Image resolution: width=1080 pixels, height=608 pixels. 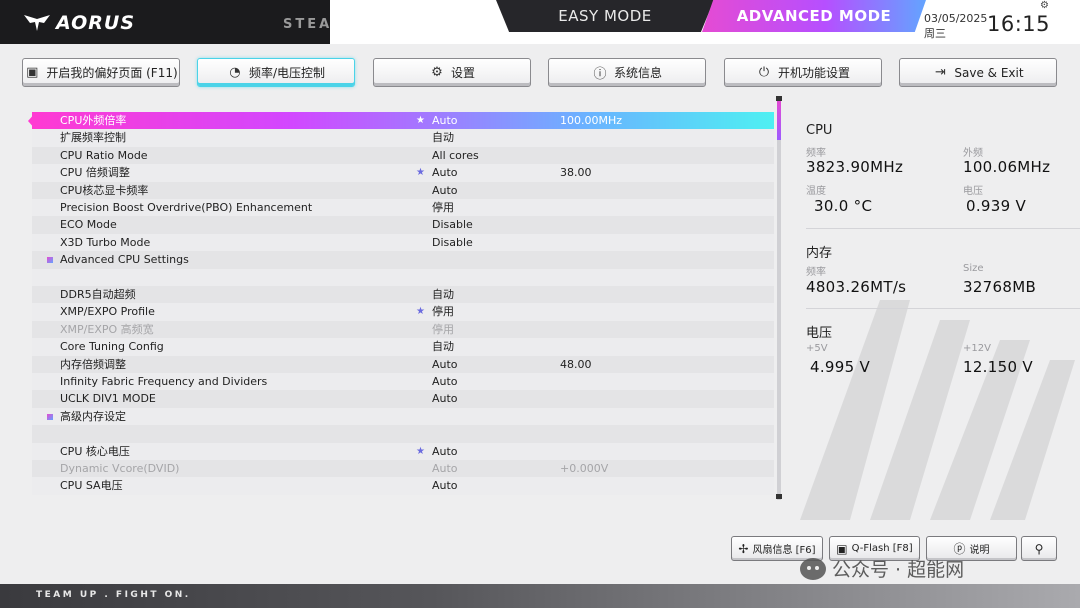 I want to click on setting-row: XMP/EXPO Profile ★ 停用, so click(x=403, y=312).